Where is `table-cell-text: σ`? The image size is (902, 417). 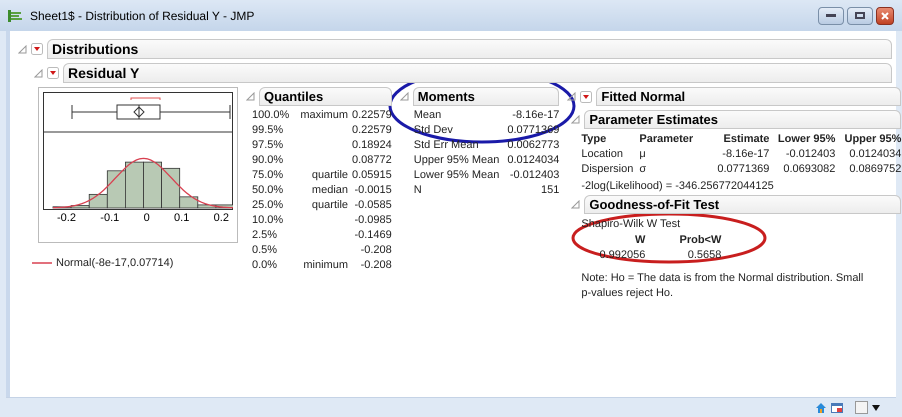 table-cell-text: σ is located at coordinates (643, 169).